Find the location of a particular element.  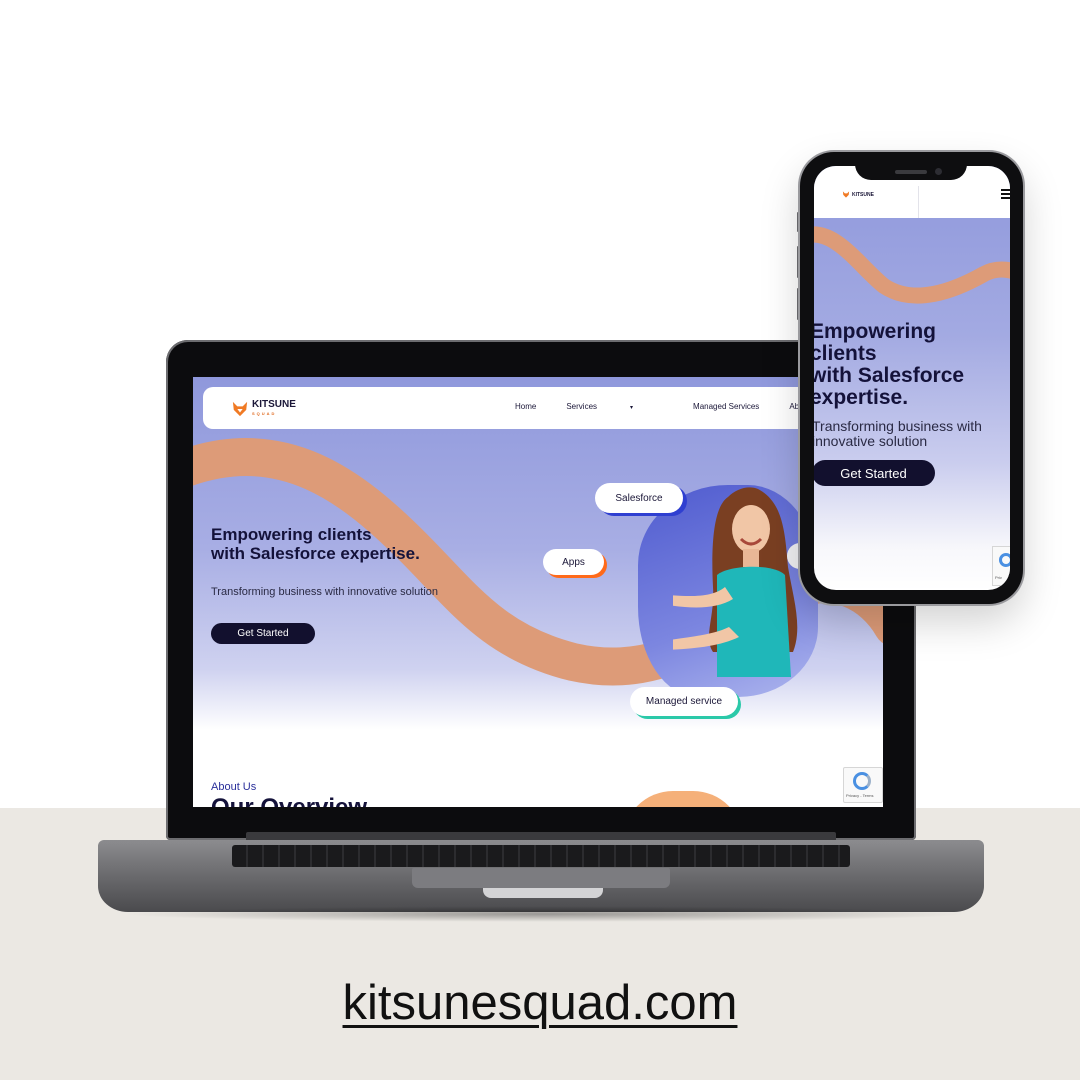

website-url-link: kitsunesquad.com is located at coordinates (540, 1003).